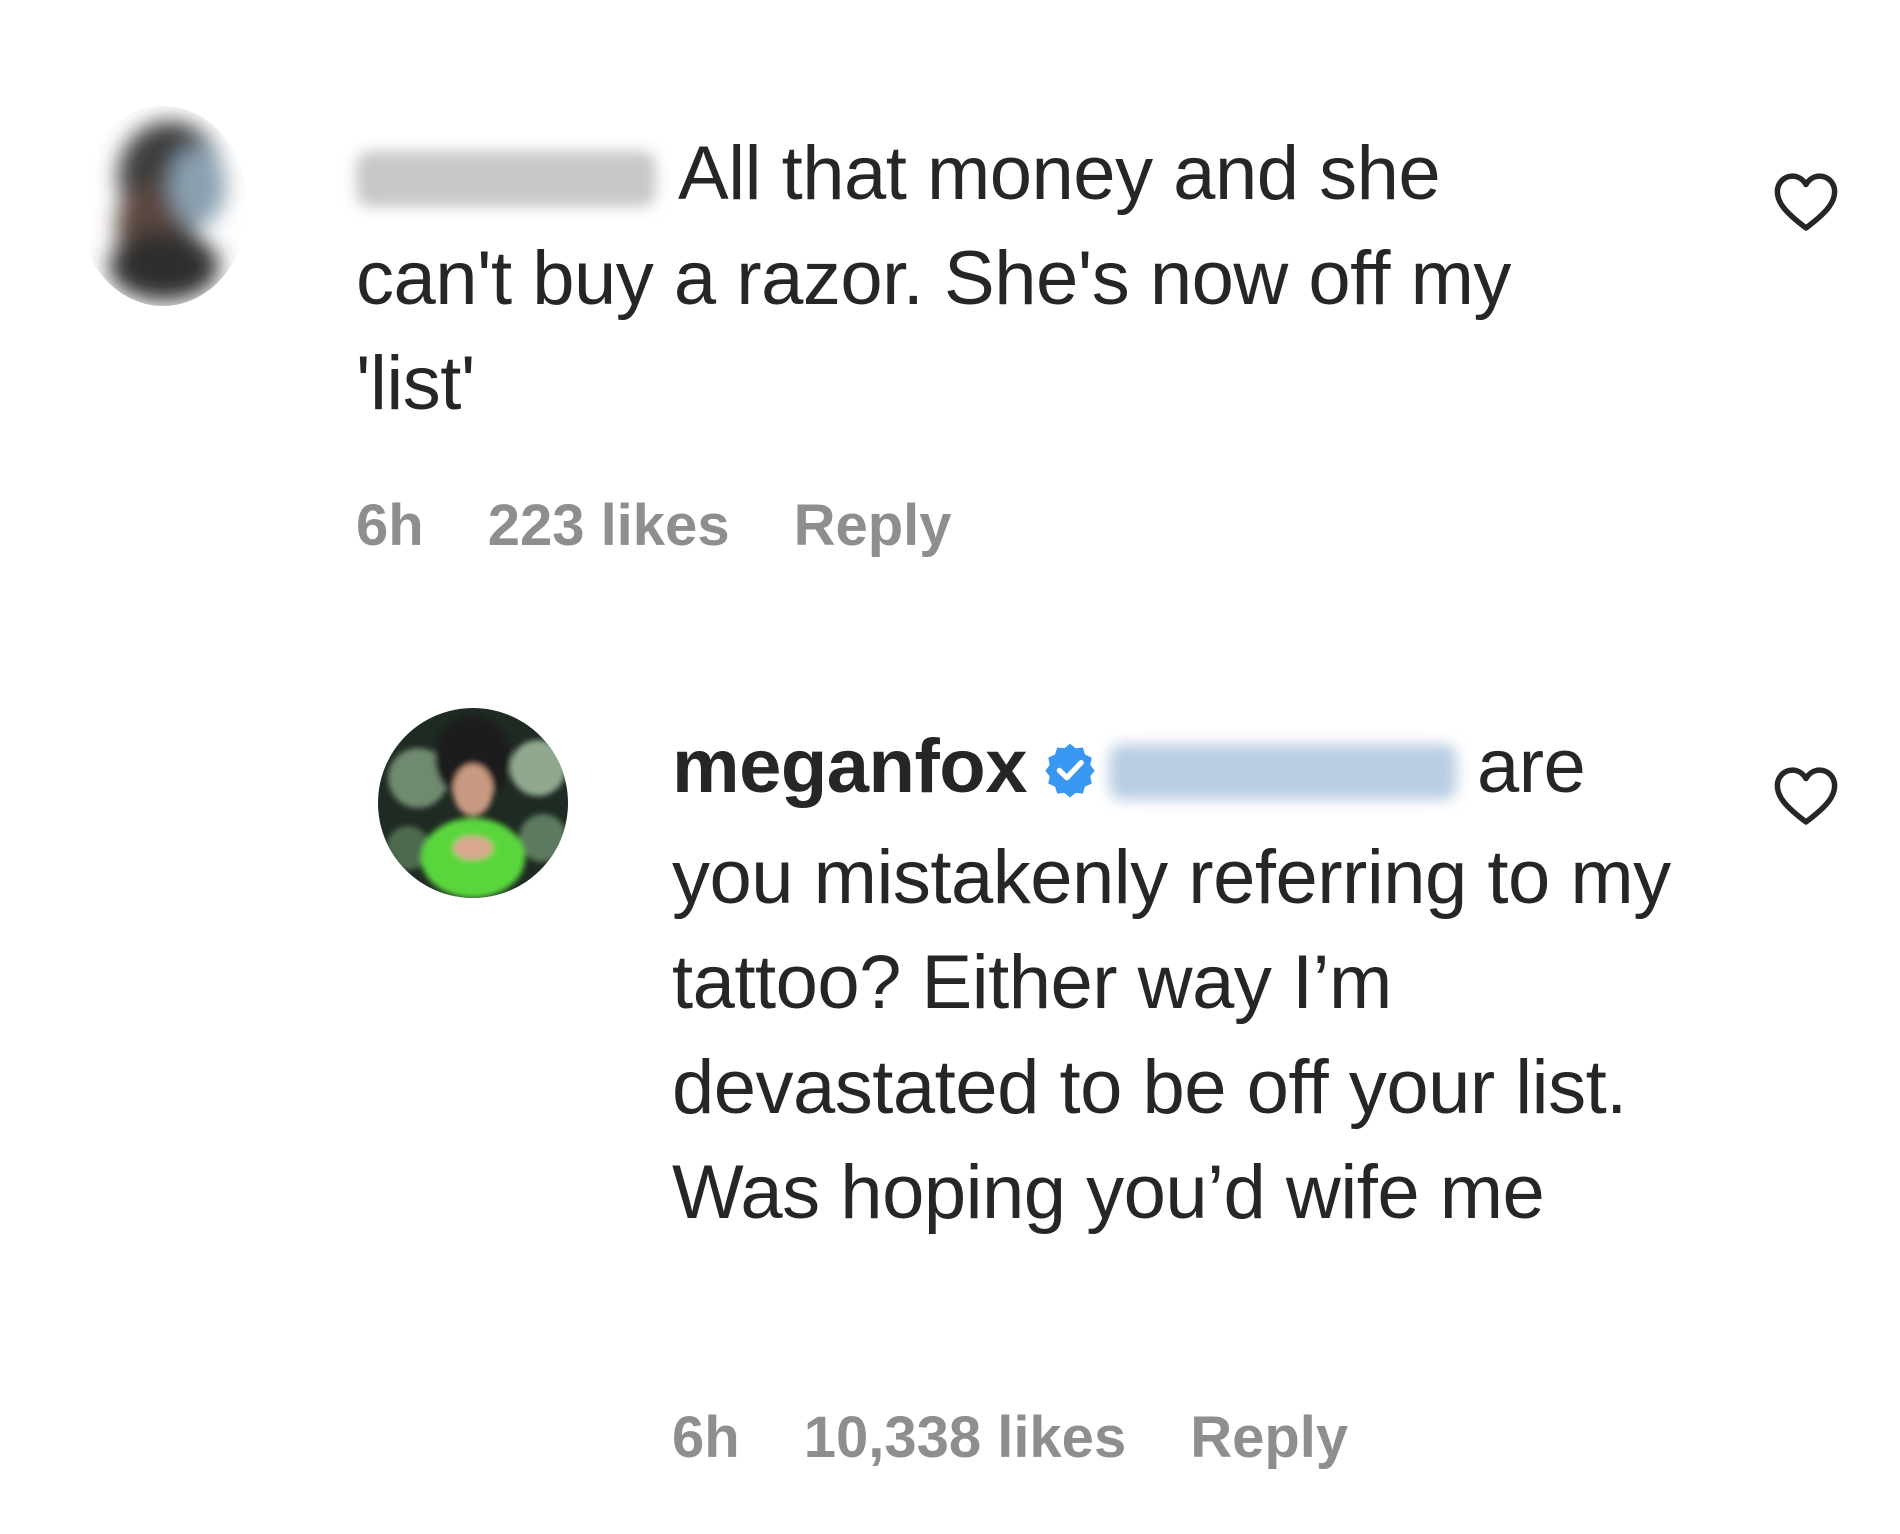 Image resolution: width=1900 pixels, height=1534 pixels. Describe the element at coordinates (506, 179) in the screenshot. I see `redacted-username` at that location.